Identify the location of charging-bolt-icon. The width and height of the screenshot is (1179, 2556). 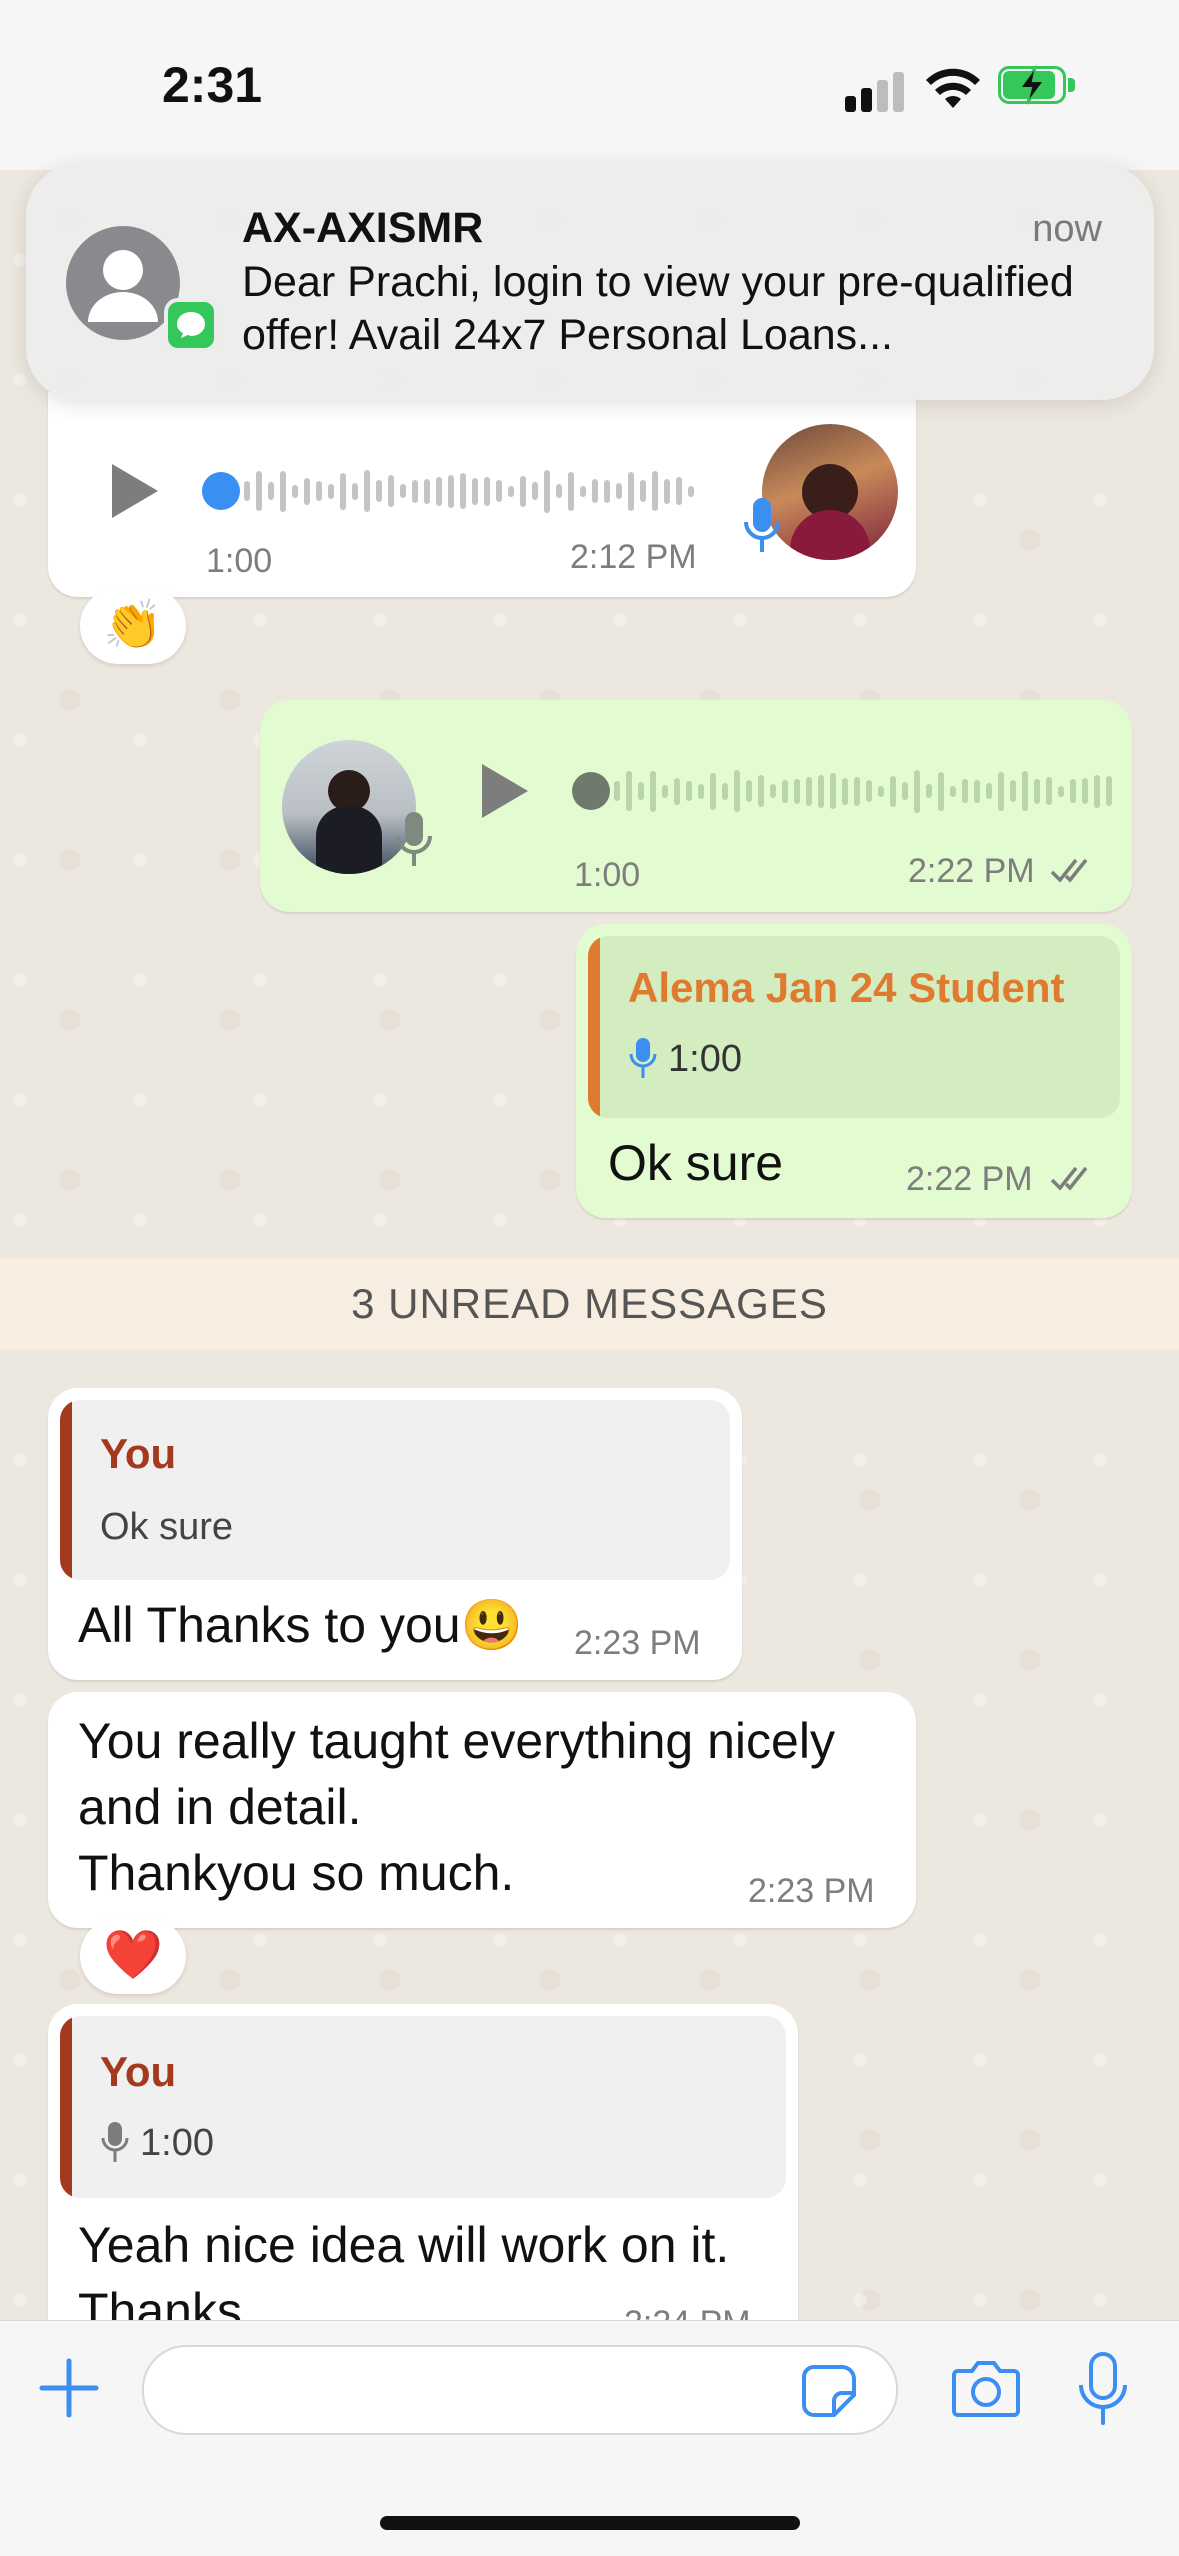
(1032, 85).